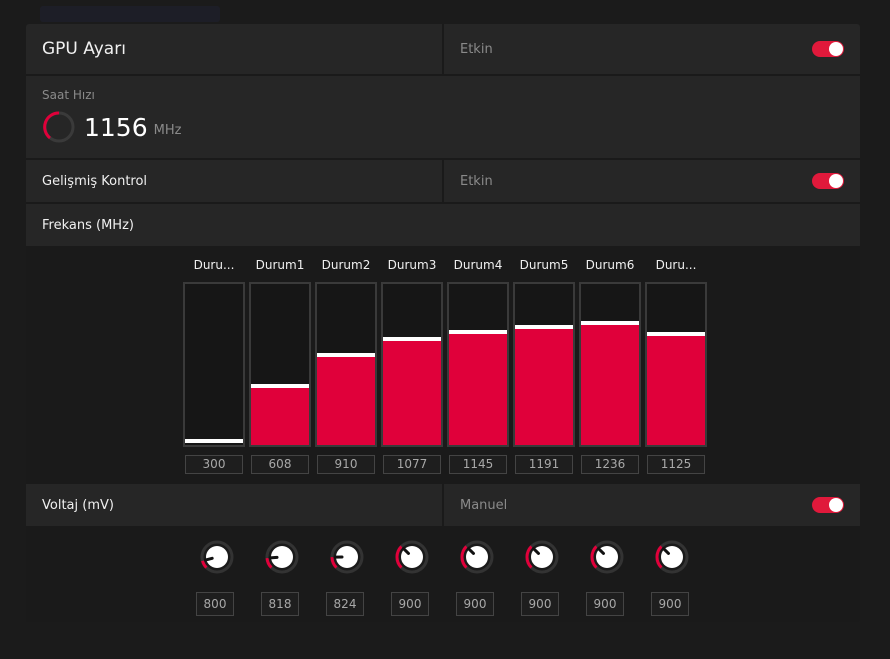 Image resolution: width=890 pixels, height=659 pixels. Describe the element at coordinates (443, 49) in the screenshot. I see `gpu-header-row: GPU Ayarı Etkin` at that location.